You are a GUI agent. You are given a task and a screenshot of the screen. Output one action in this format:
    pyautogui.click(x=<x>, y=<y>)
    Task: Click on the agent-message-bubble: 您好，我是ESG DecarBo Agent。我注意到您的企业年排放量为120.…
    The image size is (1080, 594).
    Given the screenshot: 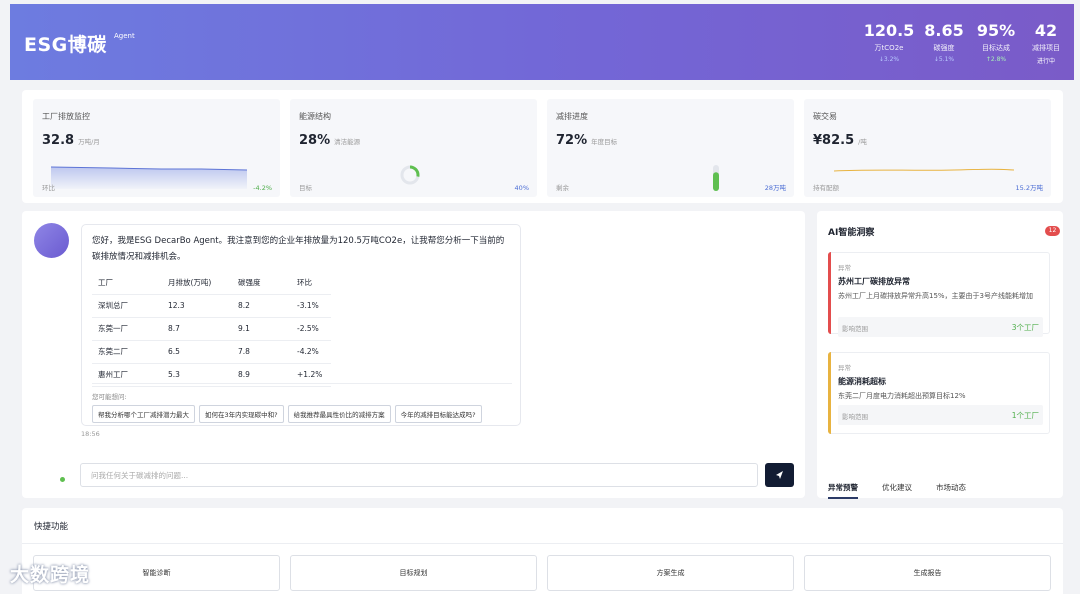 What is the action you would take?
    pyautogui.click(x=301, y=325)
    